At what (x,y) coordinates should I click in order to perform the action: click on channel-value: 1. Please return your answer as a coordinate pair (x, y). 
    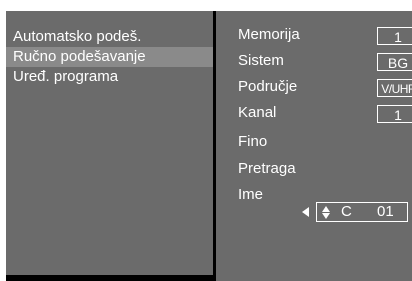
    Looking at the image, I should click on (394, 114).